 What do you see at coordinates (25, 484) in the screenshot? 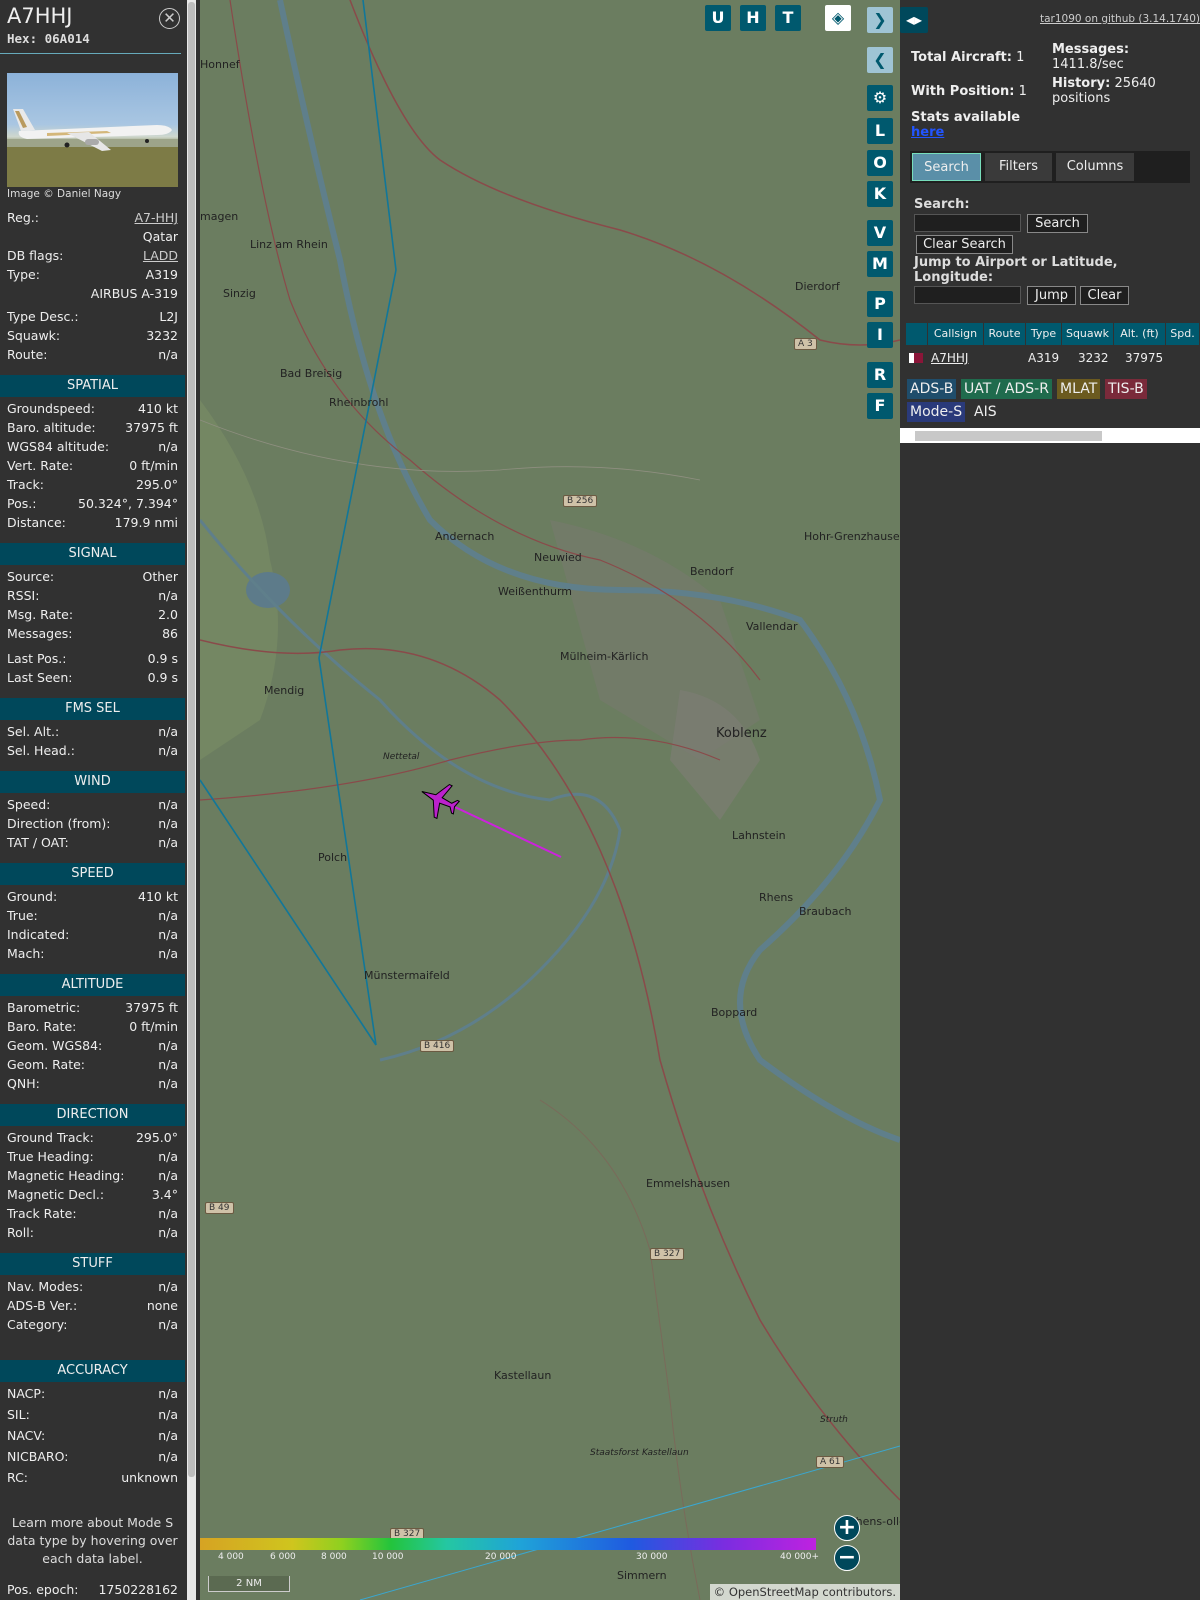
I see `spatial-label: Track:` at bounding box center [25, 484].